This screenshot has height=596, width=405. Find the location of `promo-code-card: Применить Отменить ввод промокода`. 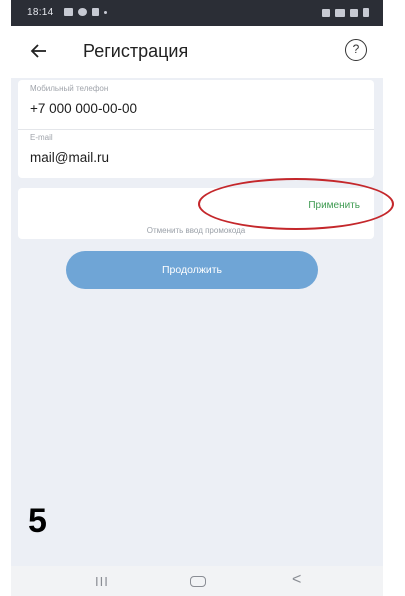

promo-code-card: Применить Отменить ввод промокода is located at coordinates (196, 213).